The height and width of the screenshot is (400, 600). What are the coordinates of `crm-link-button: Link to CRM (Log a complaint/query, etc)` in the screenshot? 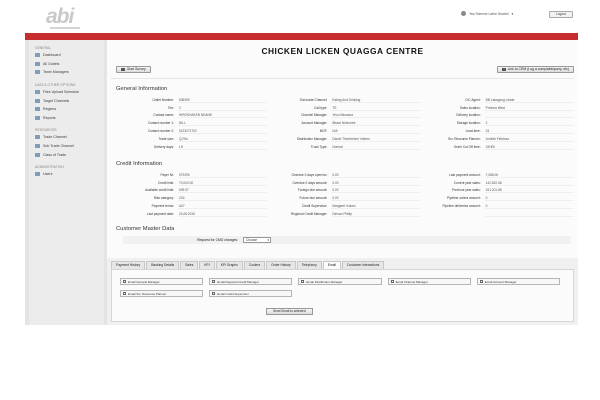 It's located at (535, 69).